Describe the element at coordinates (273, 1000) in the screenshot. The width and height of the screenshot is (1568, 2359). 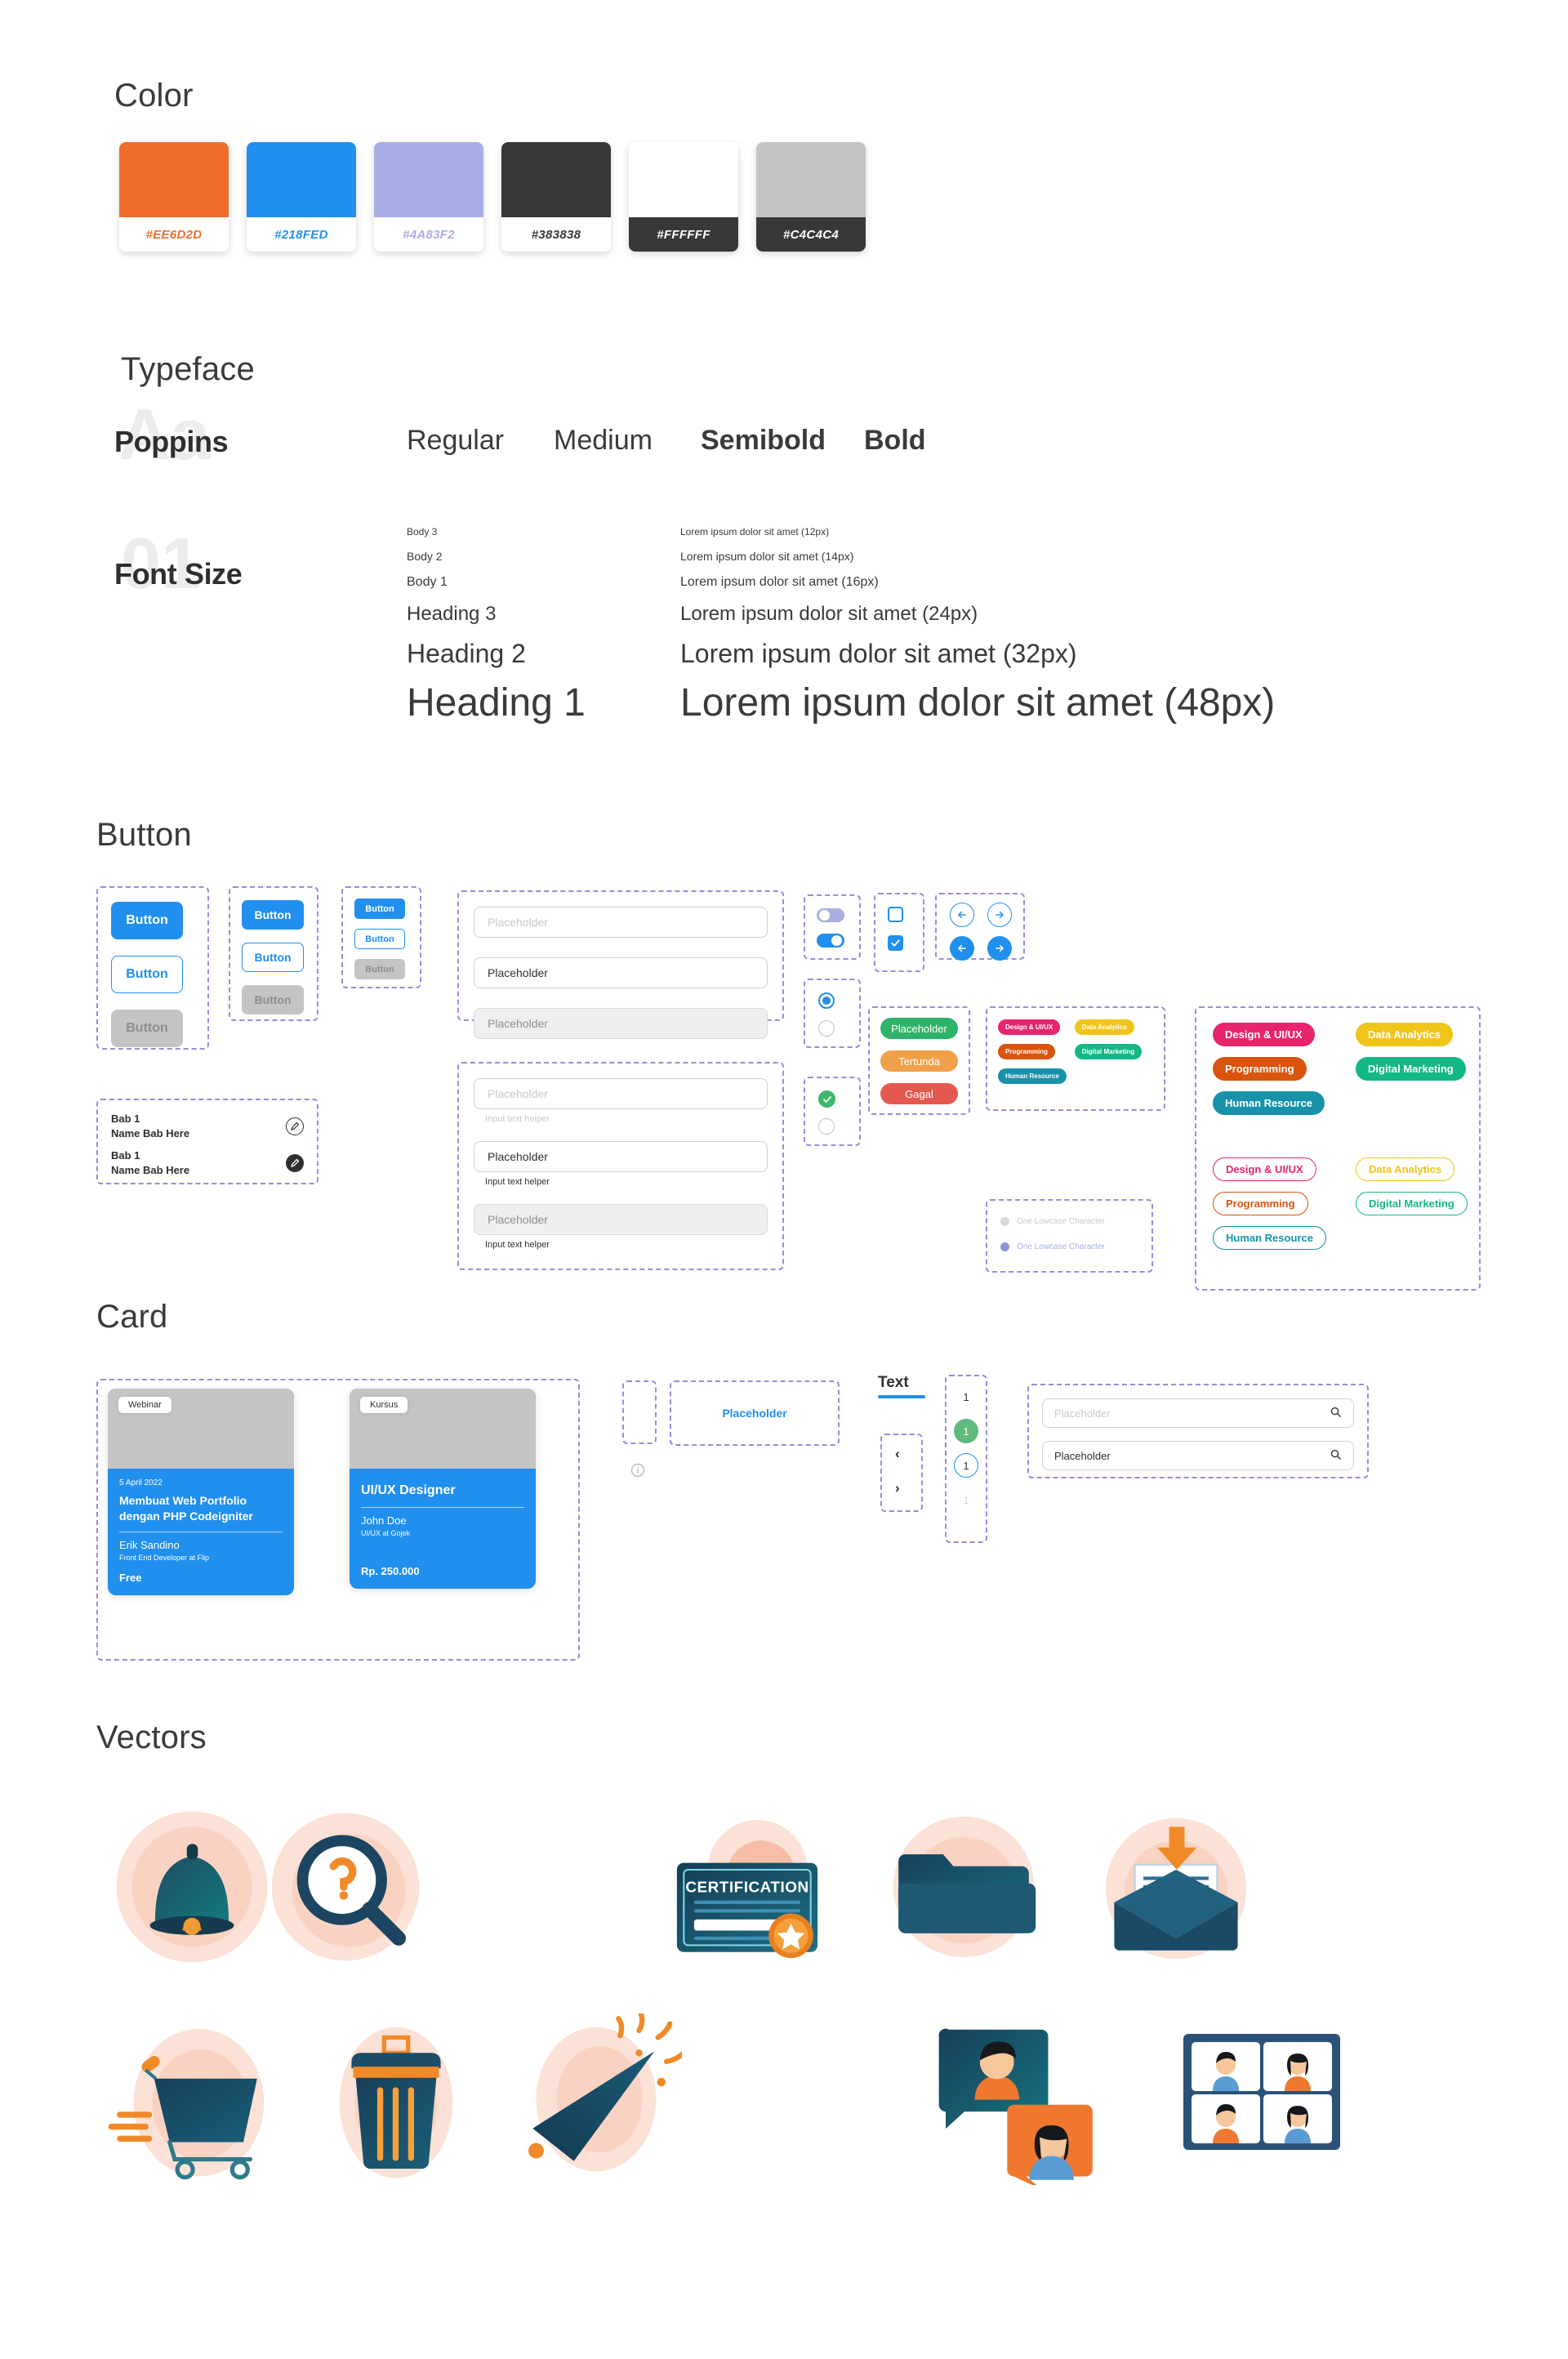
I see `button-disabled-medium: Button` at that location.